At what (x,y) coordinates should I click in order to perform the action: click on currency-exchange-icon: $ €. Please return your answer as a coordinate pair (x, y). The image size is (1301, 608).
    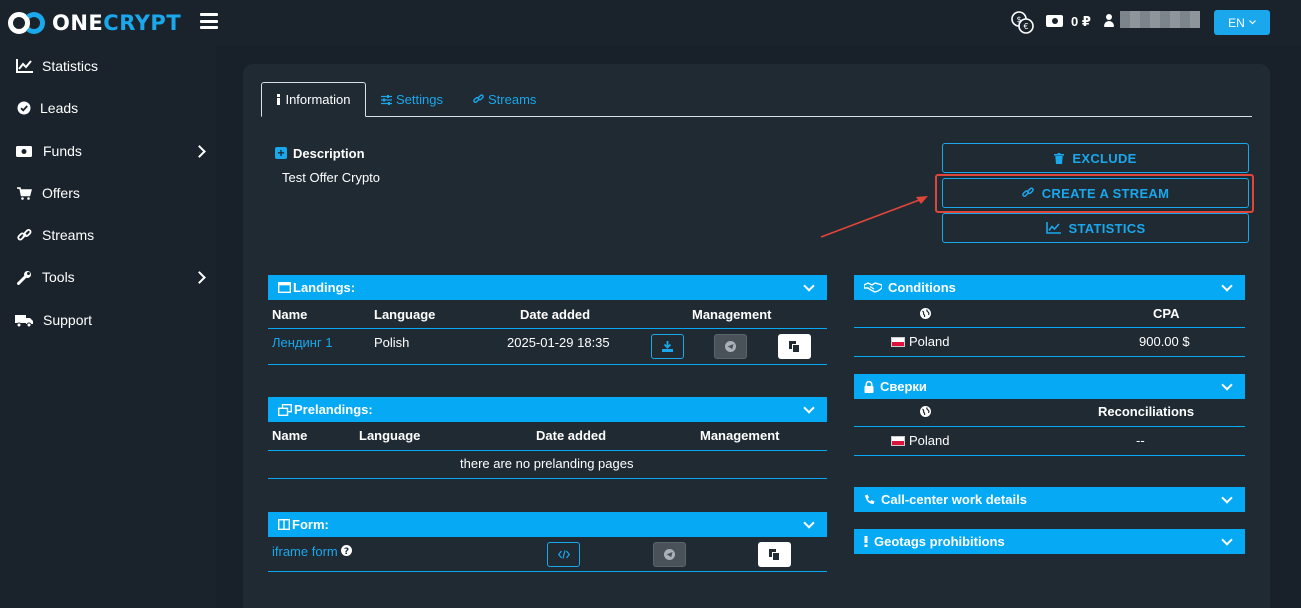
    Looking at the image, I should click on (1022, 22).